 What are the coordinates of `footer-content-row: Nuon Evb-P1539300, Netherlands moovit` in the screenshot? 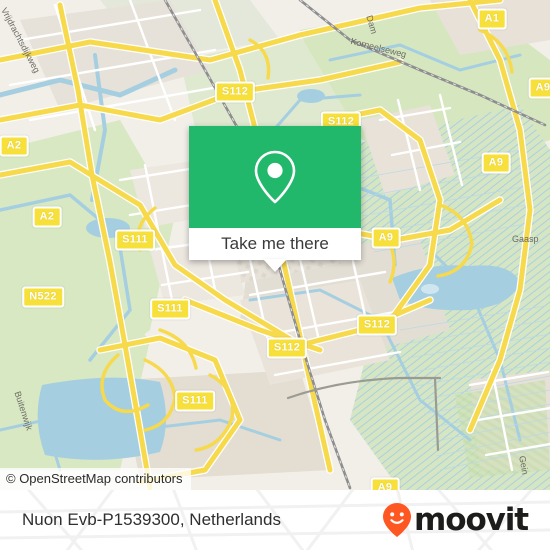 It's located at (275, 520).